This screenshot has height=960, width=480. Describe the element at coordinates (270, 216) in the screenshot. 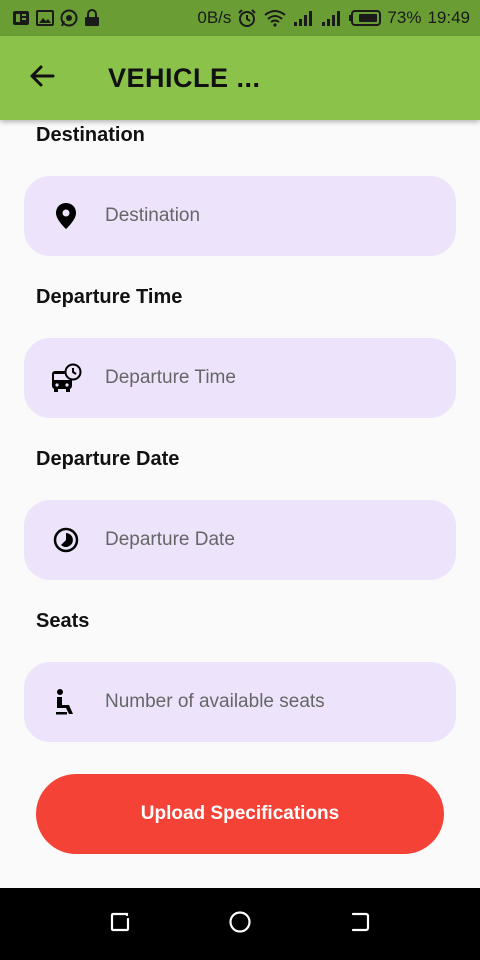

I see `destination-input` at that location.